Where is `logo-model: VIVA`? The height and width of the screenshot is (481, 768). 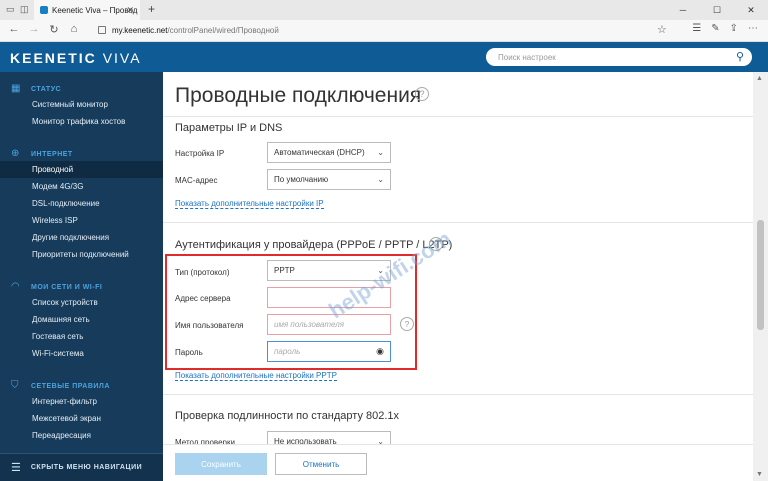 logo-model: VIVA is located at coordinates (122, 58).